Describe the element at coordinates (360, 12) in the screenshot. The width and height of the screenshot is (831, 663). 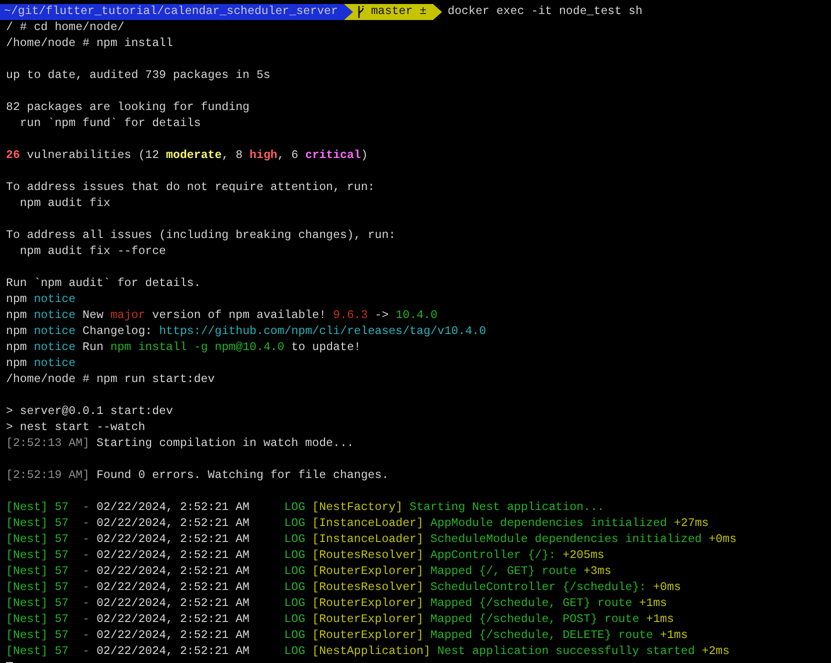
I see `git-branch-icon` at that location.